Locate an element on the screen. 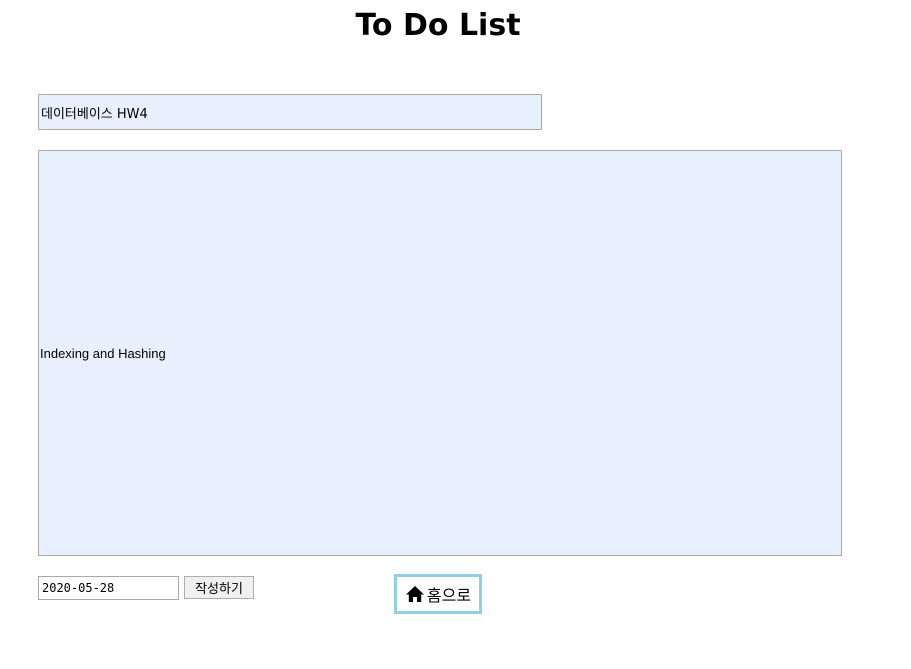 This screenshot has height=669, width=911. home-button: 홈으로 is located at coordinates (438, 594).